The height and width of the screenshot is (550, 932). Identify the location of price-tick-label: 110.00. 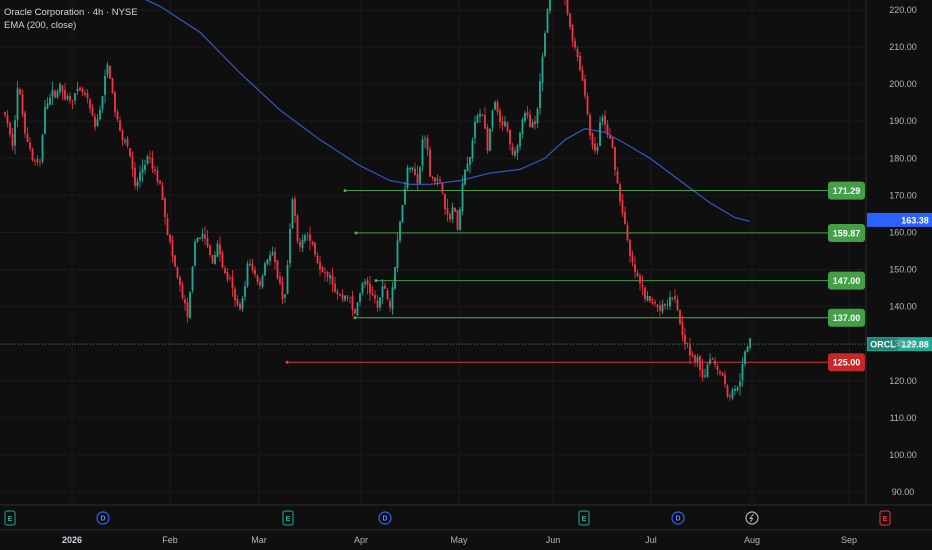
(903, 418).